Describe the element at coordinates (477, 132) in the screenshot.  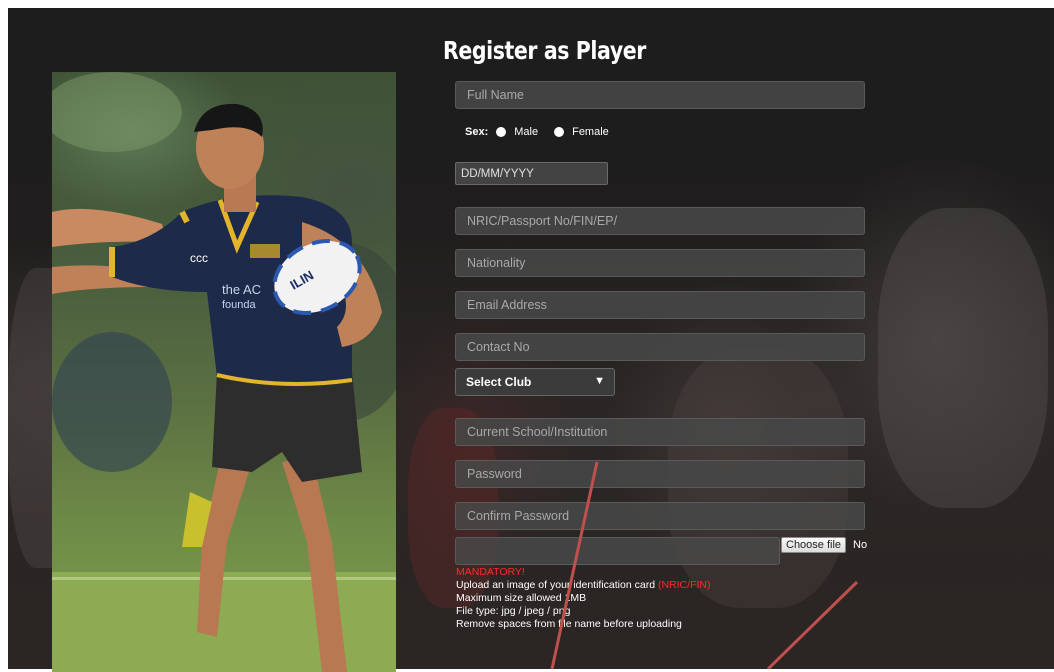
I see `sex-label: Sex:` at that location.